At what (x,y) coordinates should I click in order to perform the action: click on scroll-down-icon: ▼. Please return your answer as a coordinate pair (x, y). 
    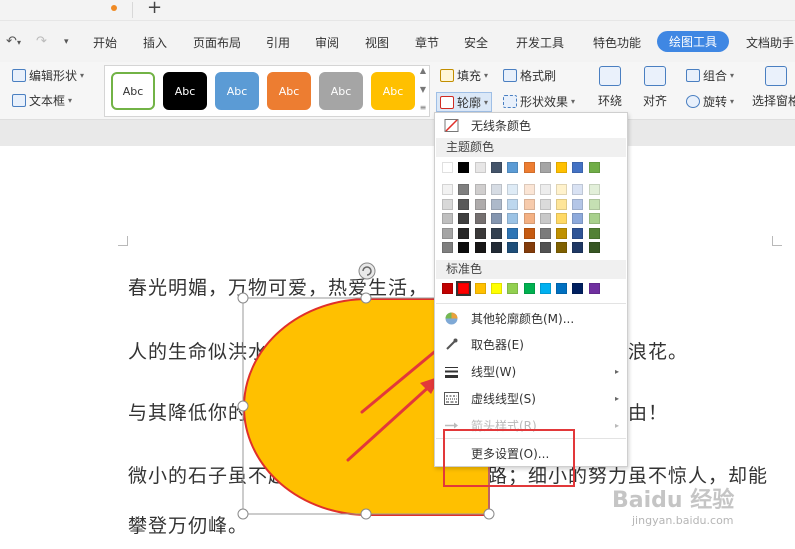
    Looking at the image, I should click on (423, 89).